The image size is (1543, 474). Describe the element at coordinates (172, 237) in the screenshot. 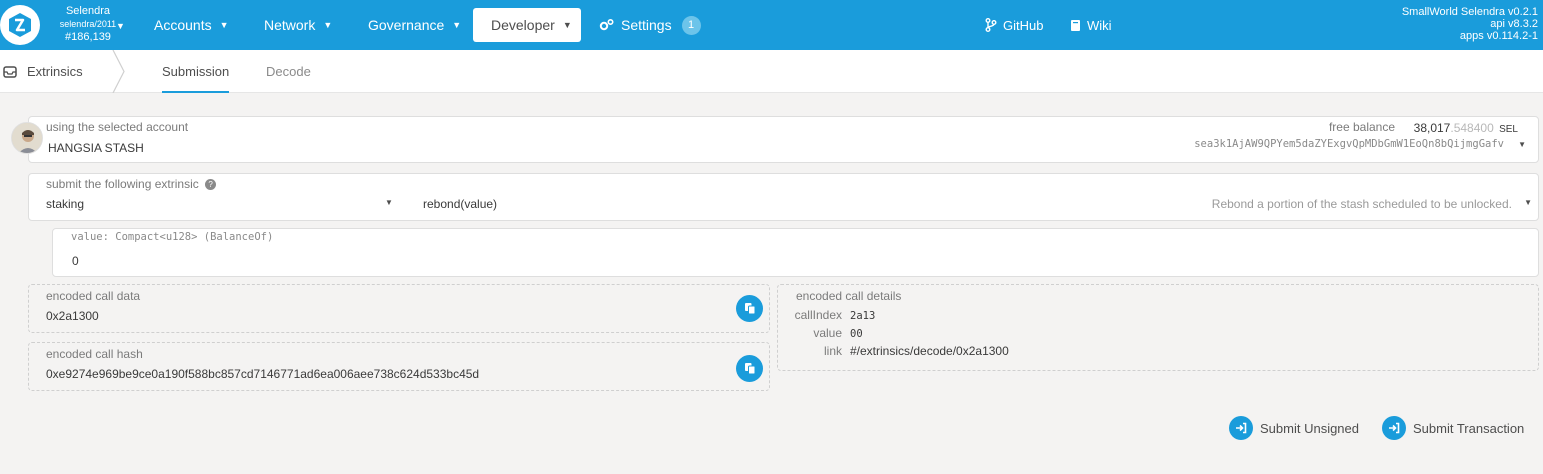

I see `value-param-label: value: Compact<u128> (BalanceOf)` at that location.